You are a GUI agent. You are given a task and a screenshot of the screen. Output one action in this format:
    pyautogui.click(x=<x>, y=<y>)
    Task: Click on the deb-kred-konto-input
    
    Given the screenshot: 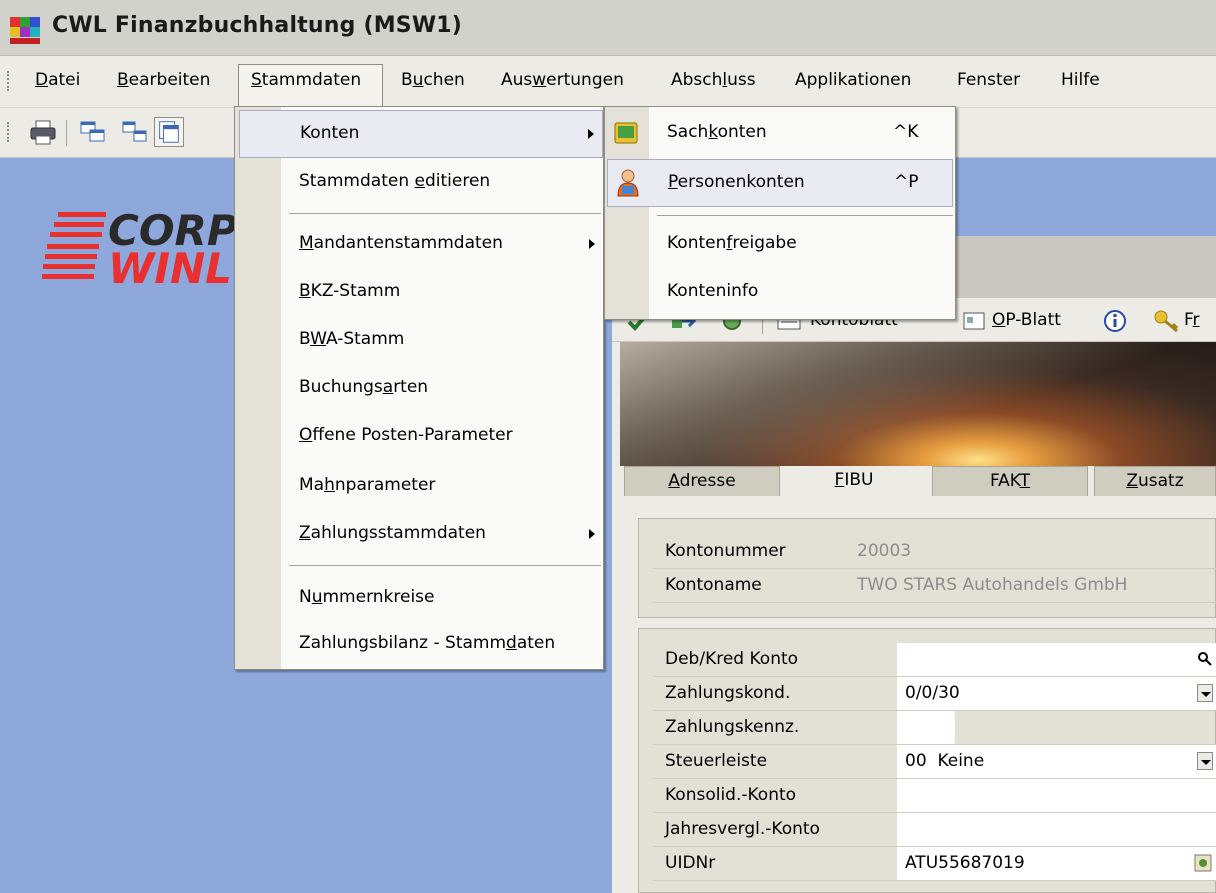 What is the action you would take?
    pyautogui.click(x=1056, y=659)
    